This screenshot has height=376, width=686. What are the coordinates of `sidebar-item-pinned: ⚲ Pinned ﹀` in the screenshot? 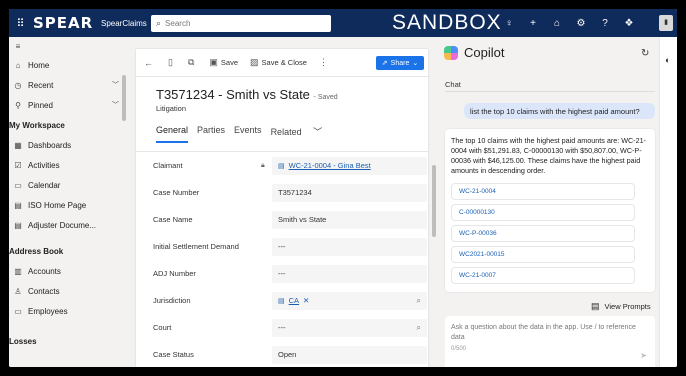 It's located at (70, 105).